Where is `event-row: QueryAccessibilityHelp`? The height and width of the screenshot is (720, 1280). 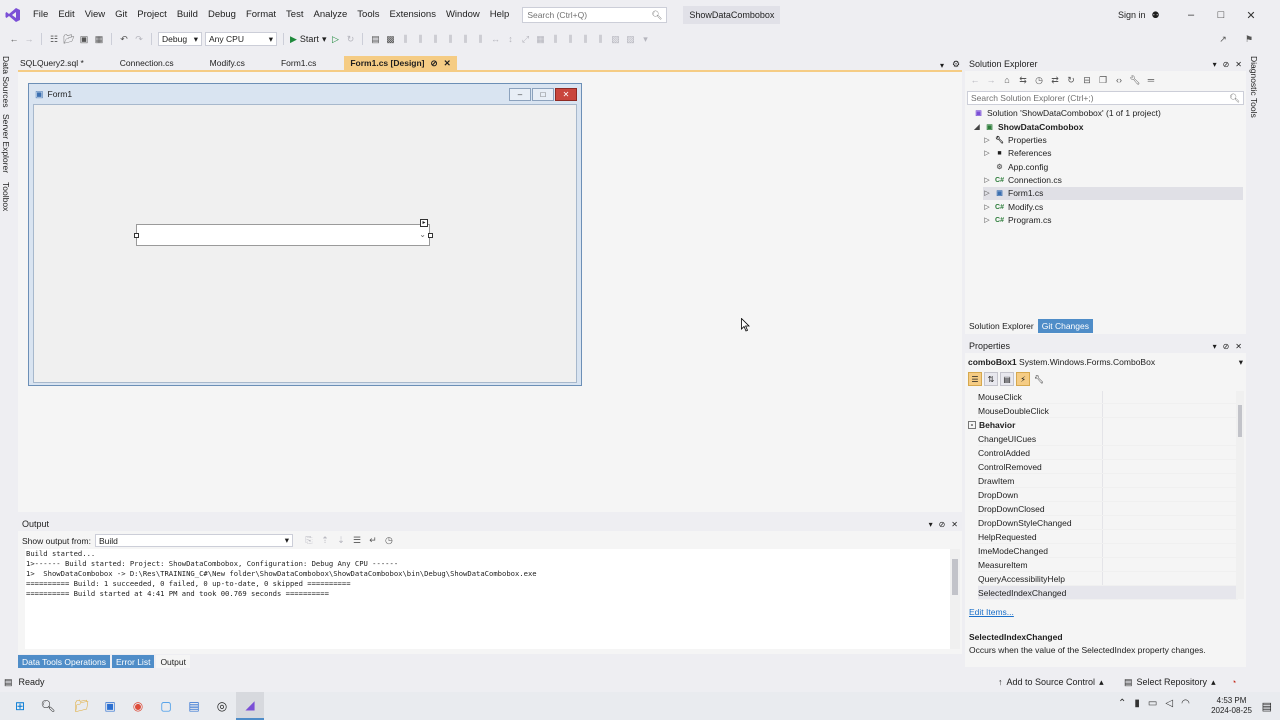
event-row: QueryAccessibilityHelp is located at coordinates (1108, 579).